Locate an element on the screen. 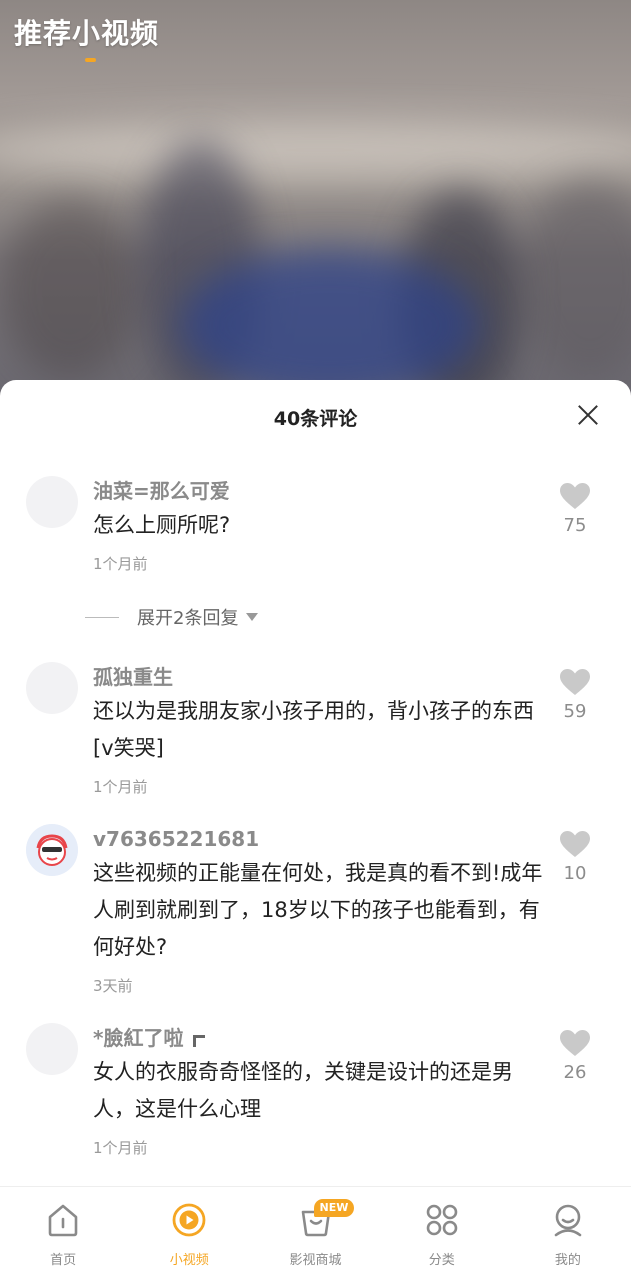 Image resolution: width=631 pixels, height=1280 pixels. bottom-nav: 首页 小视频 NEW 影视商城 分类 我的 is located at coordinates (315, 1233).